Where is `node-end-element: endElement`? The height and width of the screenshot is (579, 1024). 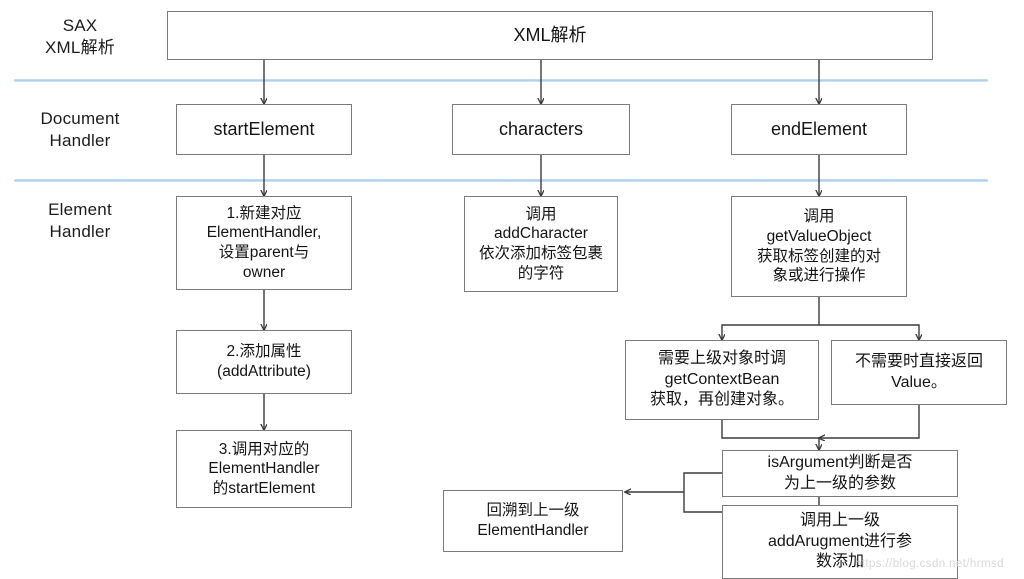 node-end-element: endElement is located at coordinates (819, 129).